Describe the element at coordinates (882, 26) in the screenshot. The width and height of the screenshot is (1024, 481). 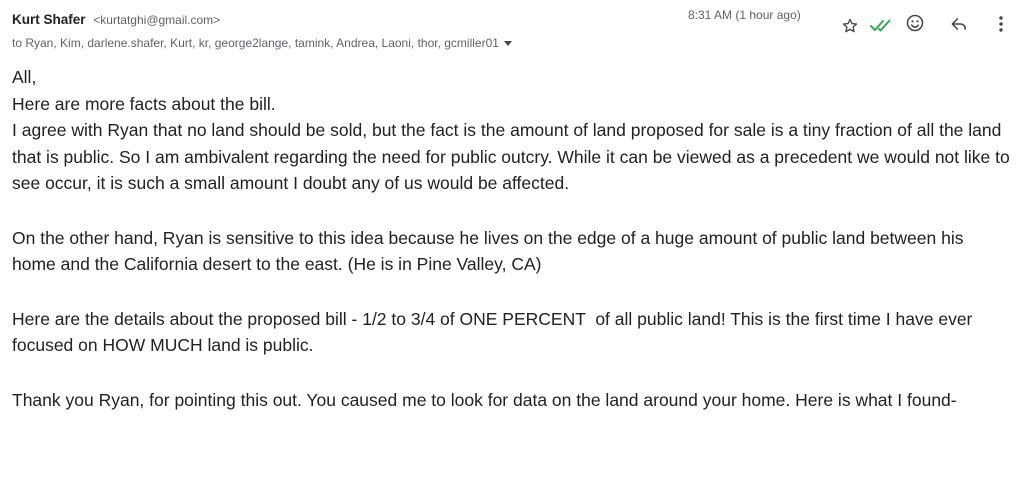
I see `read-receipt-check-icon` at that location.